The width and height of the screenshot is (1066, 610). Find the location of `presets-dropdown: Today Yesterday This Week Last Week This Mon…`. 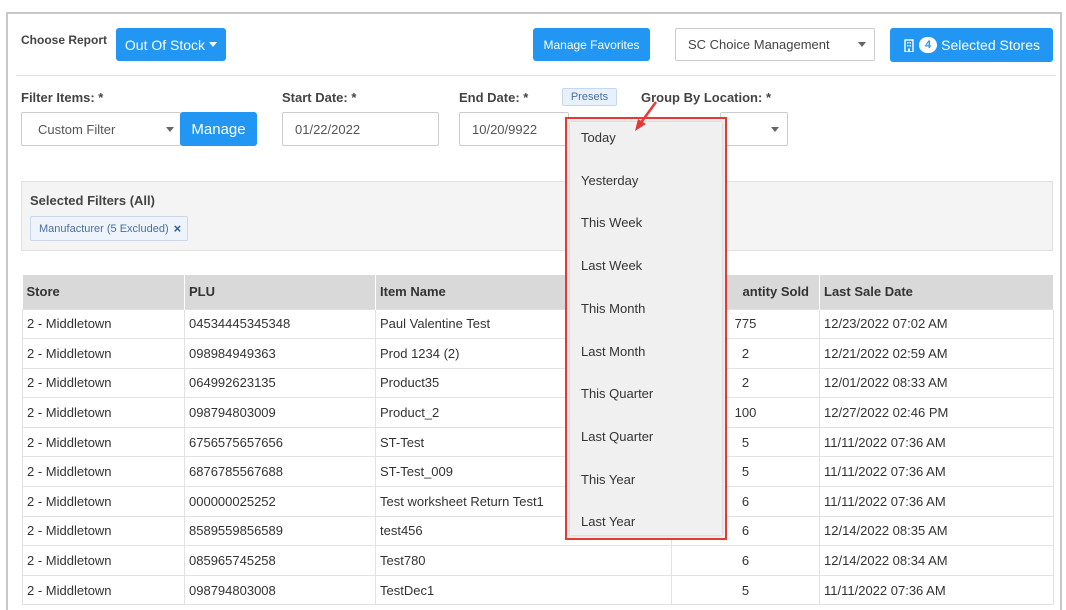

presets-dropdown: Today Yesterday This Week Last Week This Mon… is located at coordinates (646, 328).